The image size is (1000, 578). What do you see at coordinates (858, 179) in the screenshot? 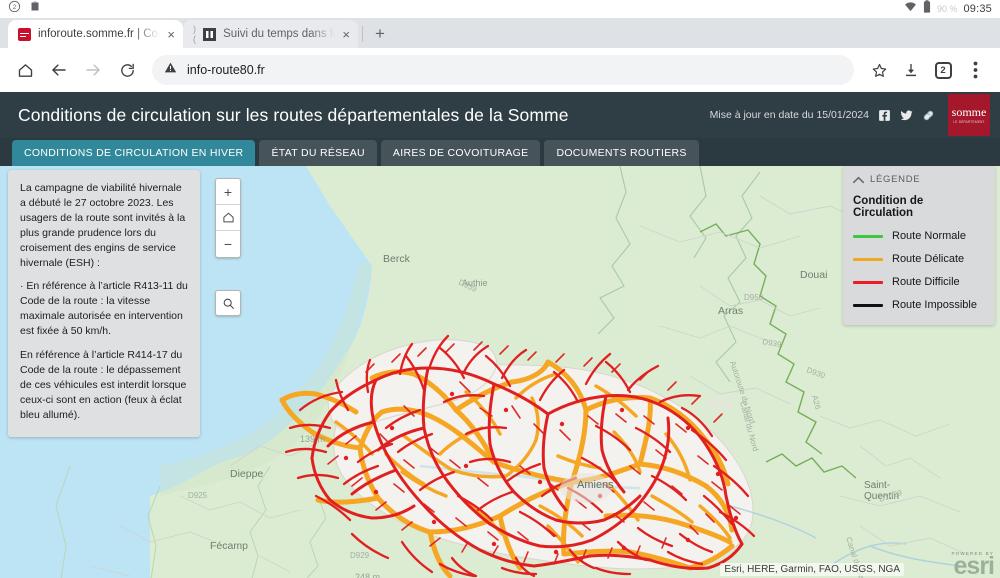
I see `chevron-up-icon` at bounding box center [858, 179].